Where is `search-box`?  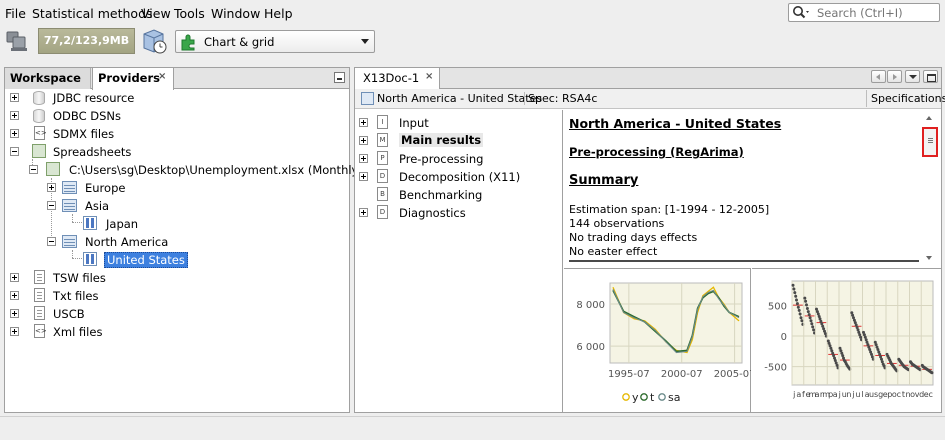
search-box is located at coordinates (864, 12).